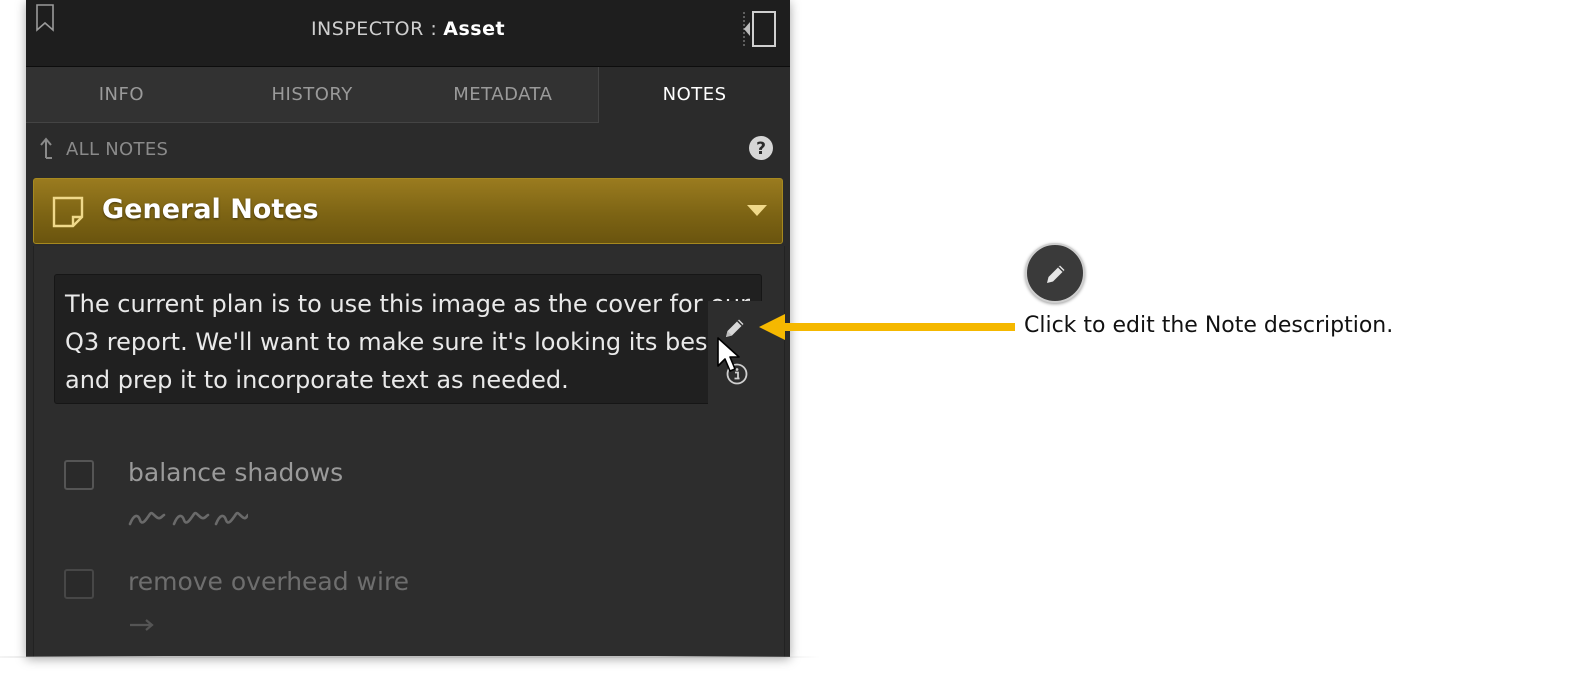  I want to click on collapse-panel-icon, so click(758, 29).